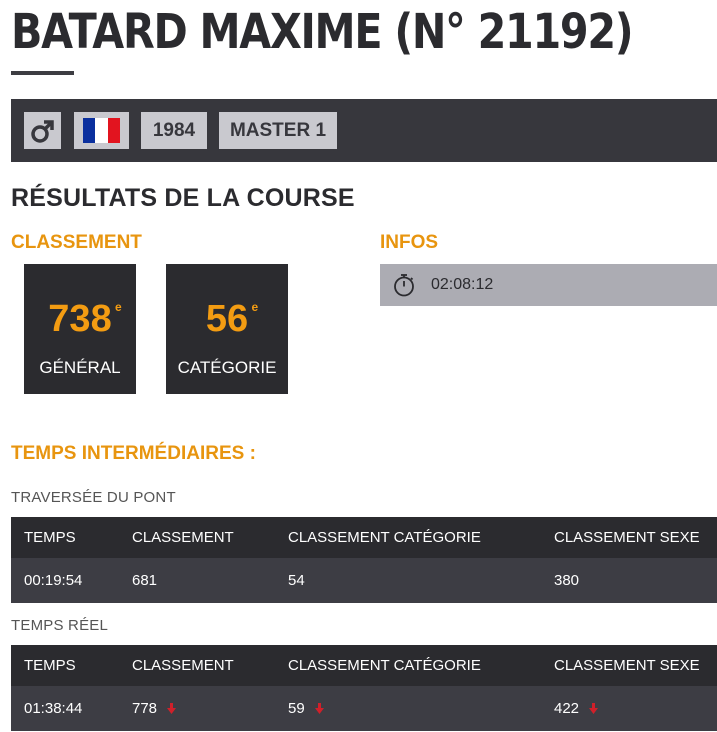 This screenshot has height=732, width=717. I want to click on finish-time: 02:08:12, so click(462, 284).